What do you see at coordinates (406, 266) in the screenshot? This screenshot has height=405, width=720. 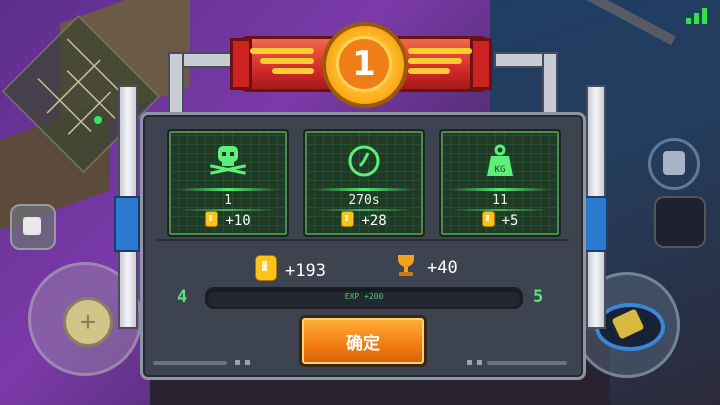 I see `trophy-icon` at bounding box center [406, 266].